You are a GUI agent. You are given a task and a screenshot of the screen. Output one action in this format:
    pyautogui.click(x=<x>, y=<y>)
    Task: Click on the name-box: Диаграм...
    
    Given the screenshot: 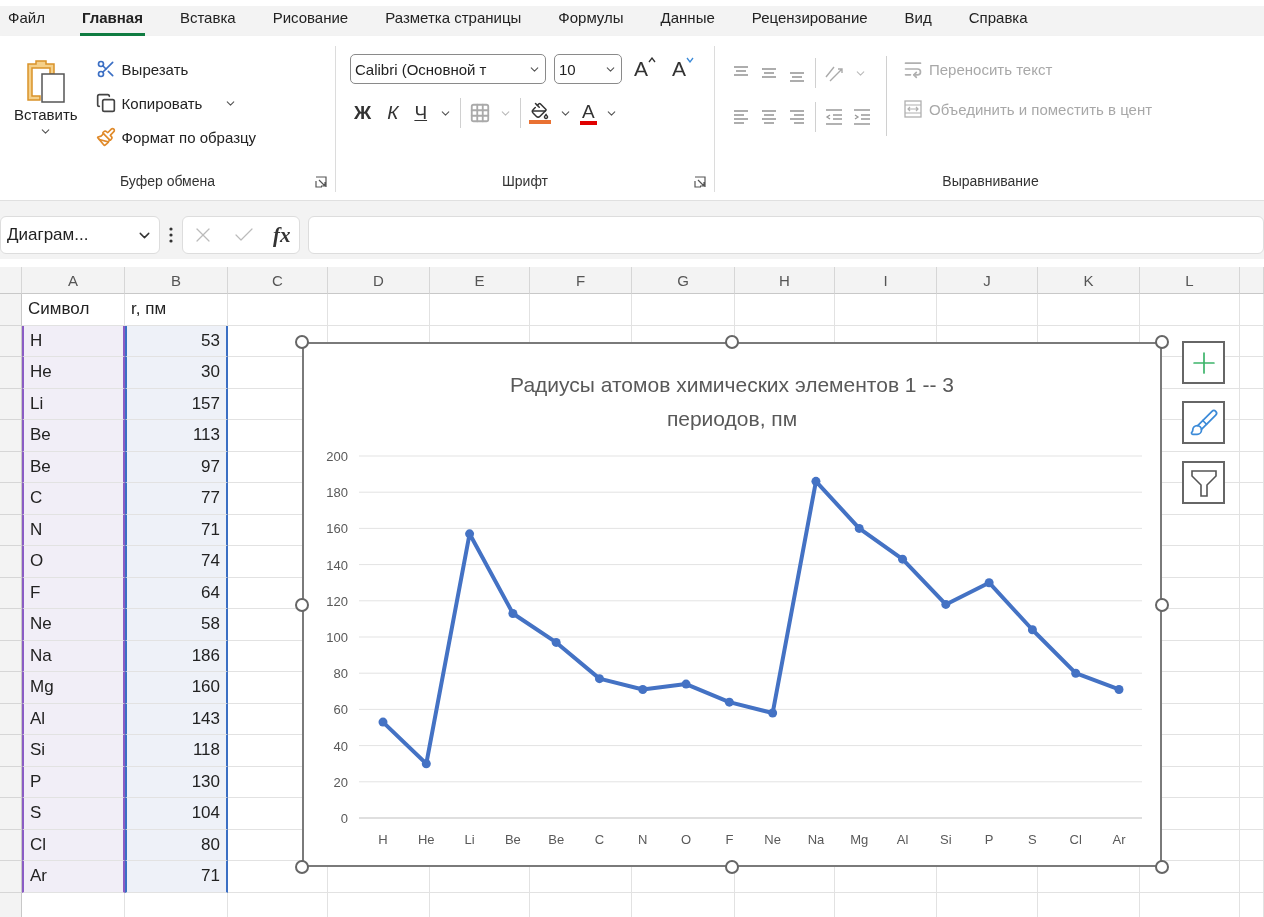 What is the action you would take?
    pyautogui.click(x=80, y=235)
    